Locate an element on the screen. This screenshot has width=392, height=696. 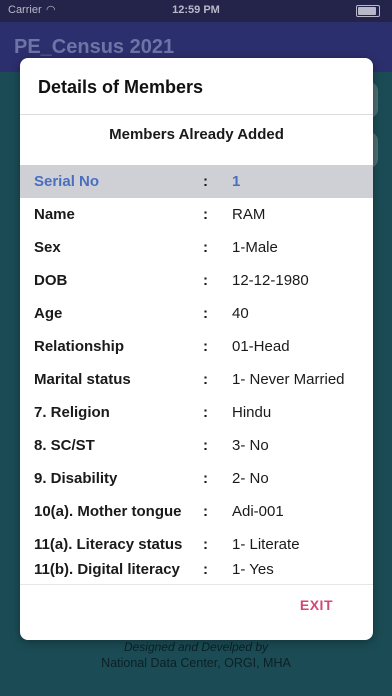
detail-row-mother-tongue: 10(a). Mother tongue : Adi-001 is located at coordinates (196, 511).